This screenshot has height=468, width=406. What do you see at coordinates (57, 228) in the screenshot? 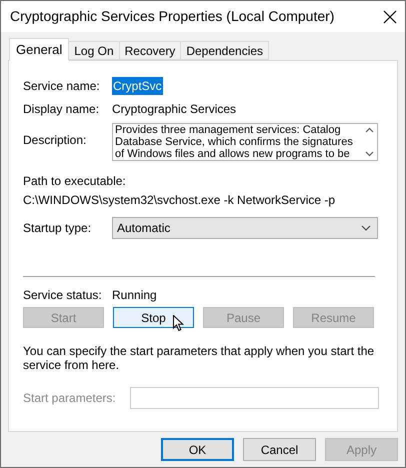
I see `field-label: Startup type:` at bounding box center [57, 228].